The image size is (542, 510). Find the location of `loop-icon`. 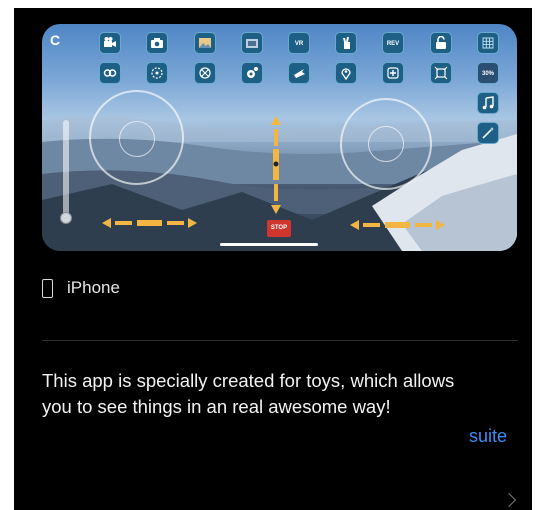

loop-icon is located at coordinates (110, 73).